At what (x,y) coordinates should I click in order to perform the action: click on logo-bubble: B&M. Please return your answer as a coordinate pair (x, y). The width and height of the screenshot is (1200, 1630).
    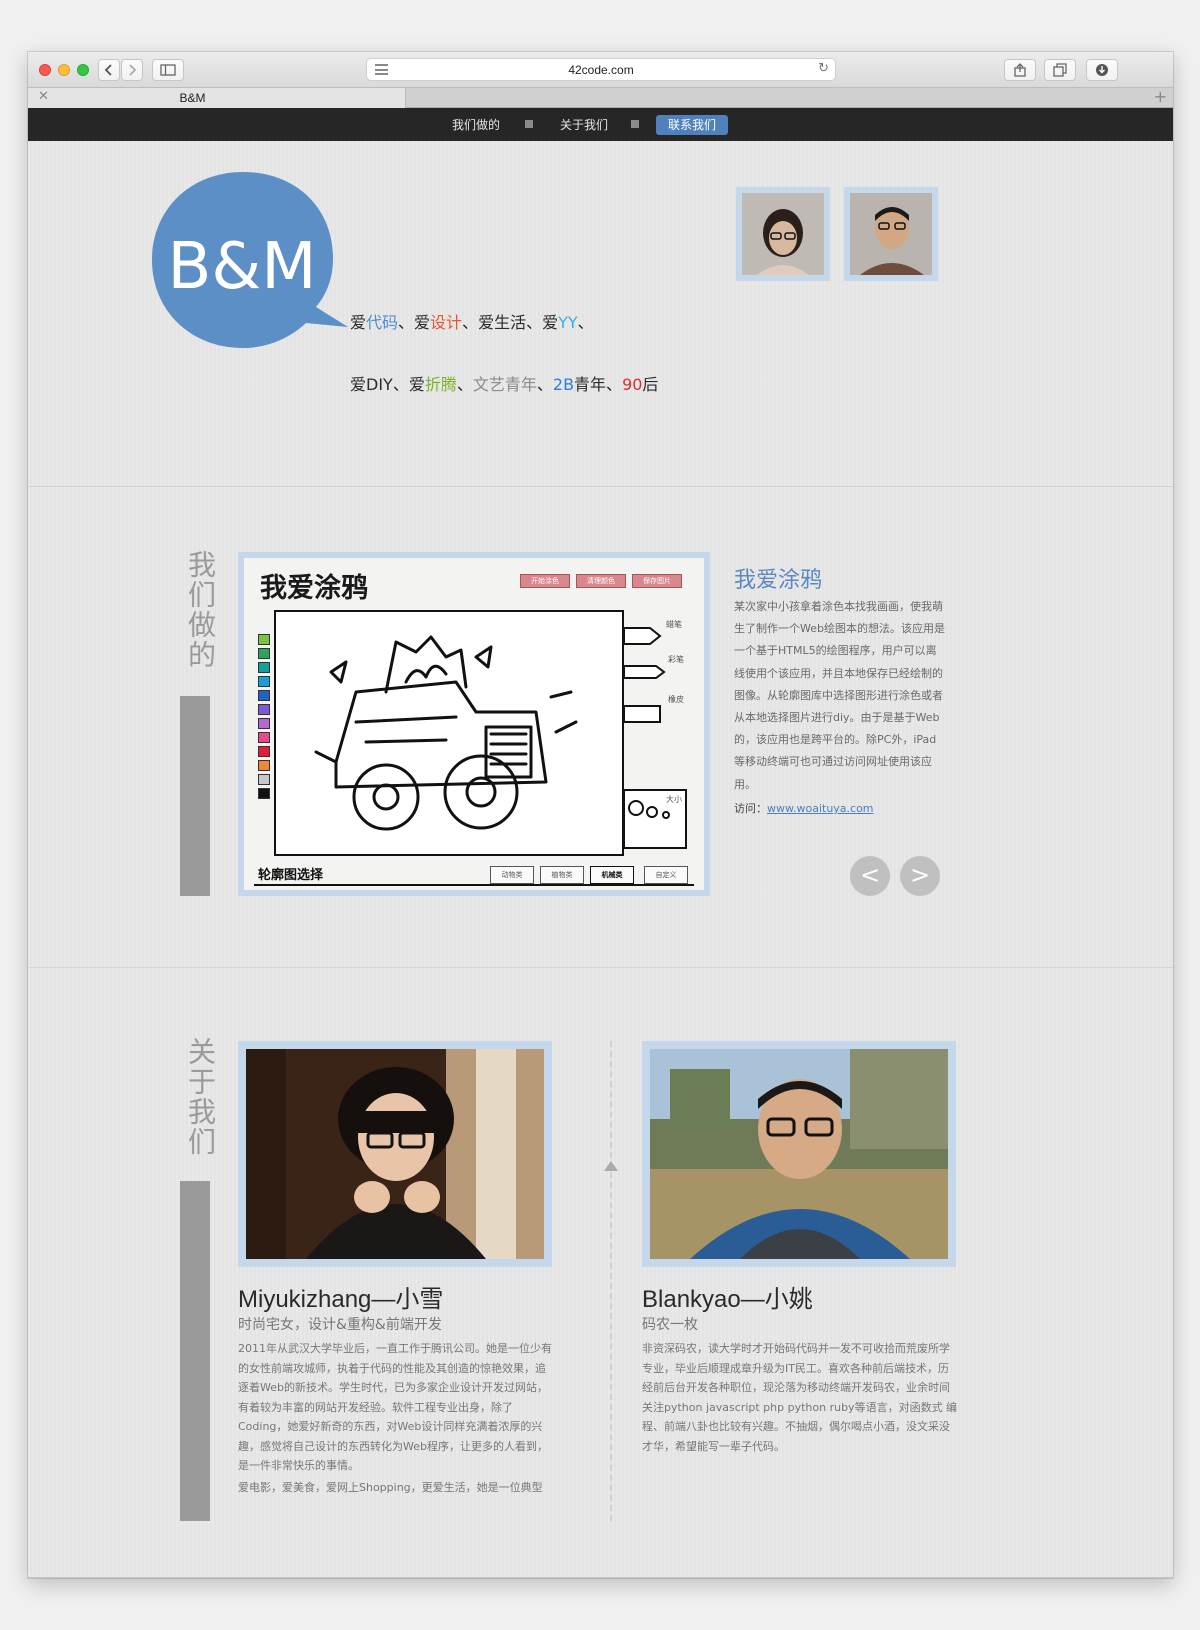
    Looking at the image, I should click on (250, 260).